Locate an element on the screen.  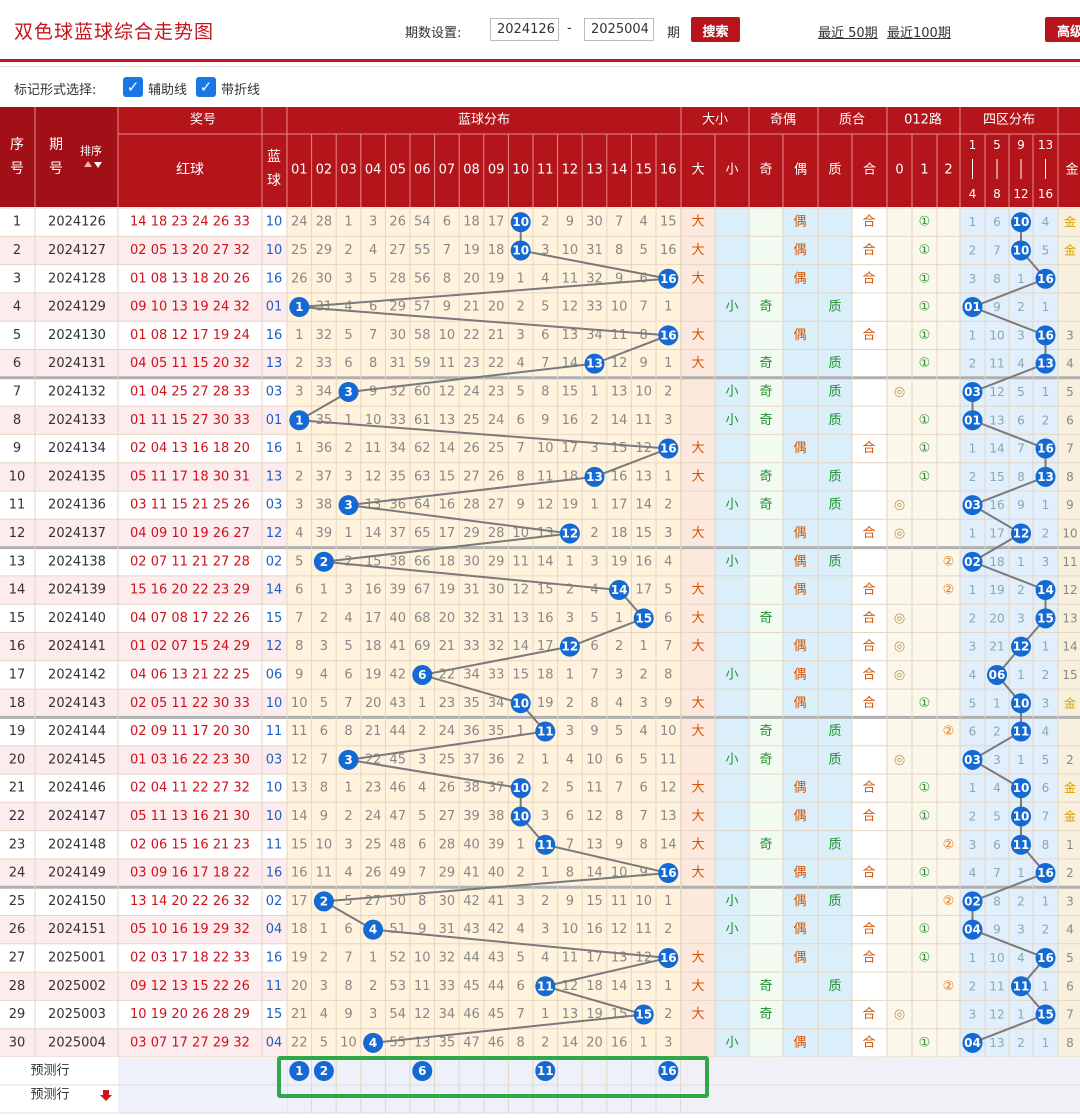
miss-count: 14 is located at coordinates (619, 420).